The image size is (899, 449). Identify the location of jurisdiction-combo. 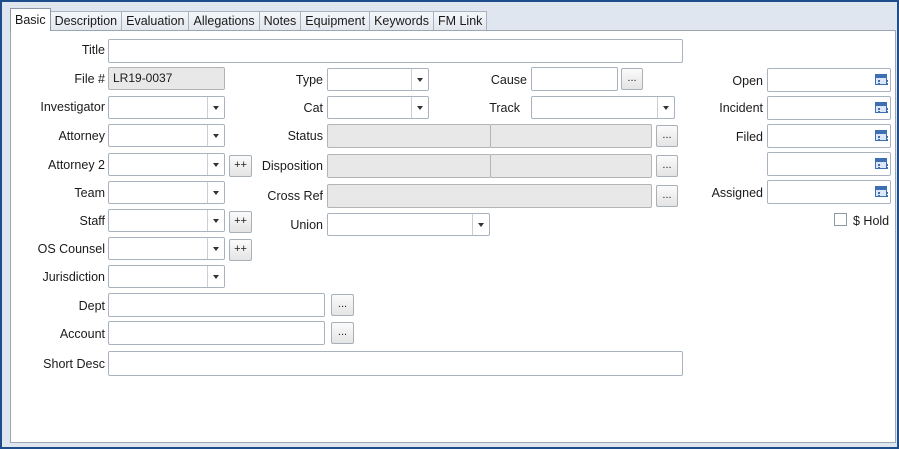
(166, 276).